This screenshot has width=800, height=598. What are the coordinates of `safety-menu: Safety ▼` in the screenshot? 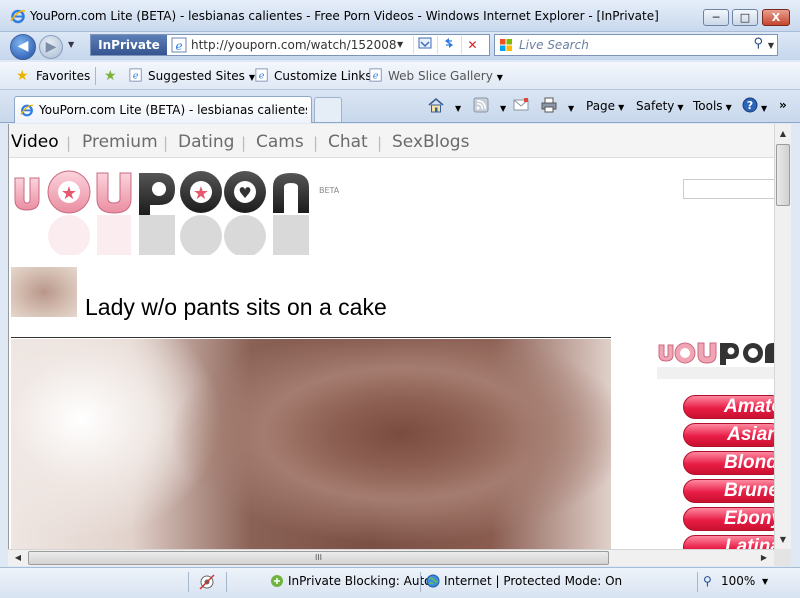 It's located at (660, 106).